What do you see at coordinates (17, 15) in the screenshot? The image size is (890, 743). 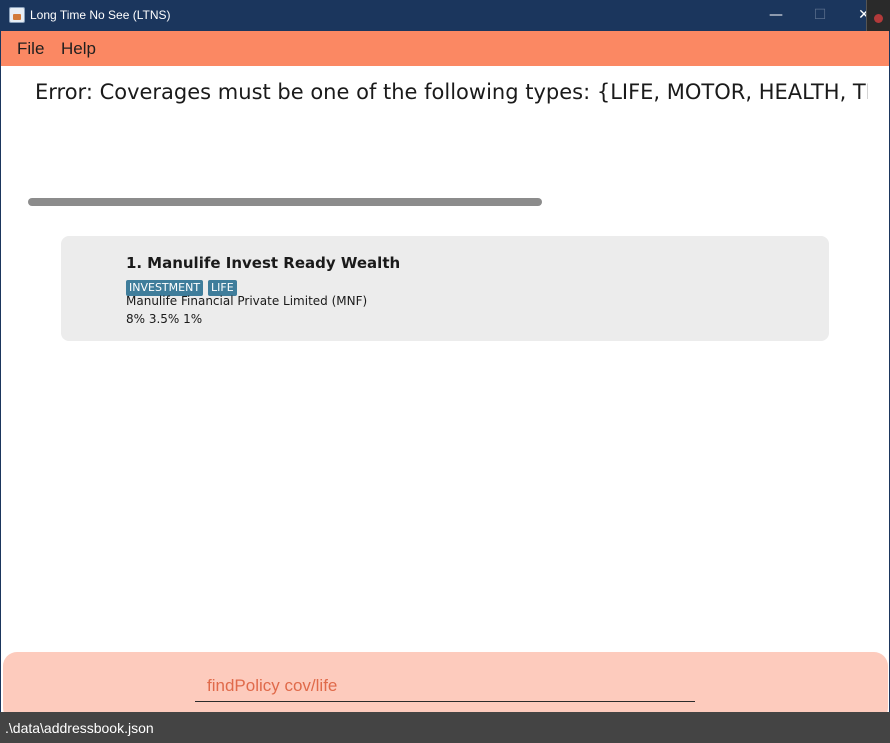 I see `app-icon` at bounding box center [17, 15].